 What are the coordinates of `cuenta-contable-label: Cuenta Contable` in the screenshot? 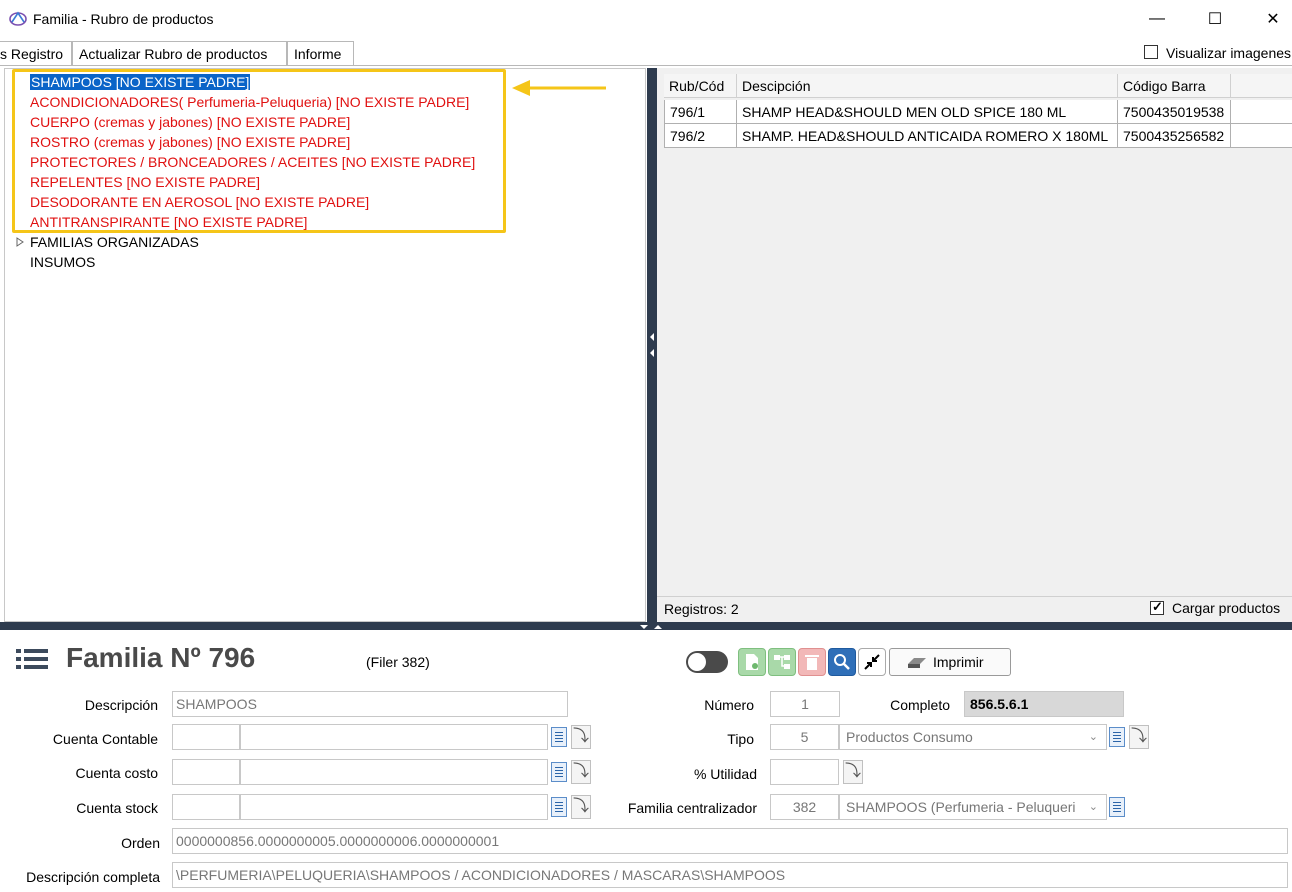 It's located at (105, 739).